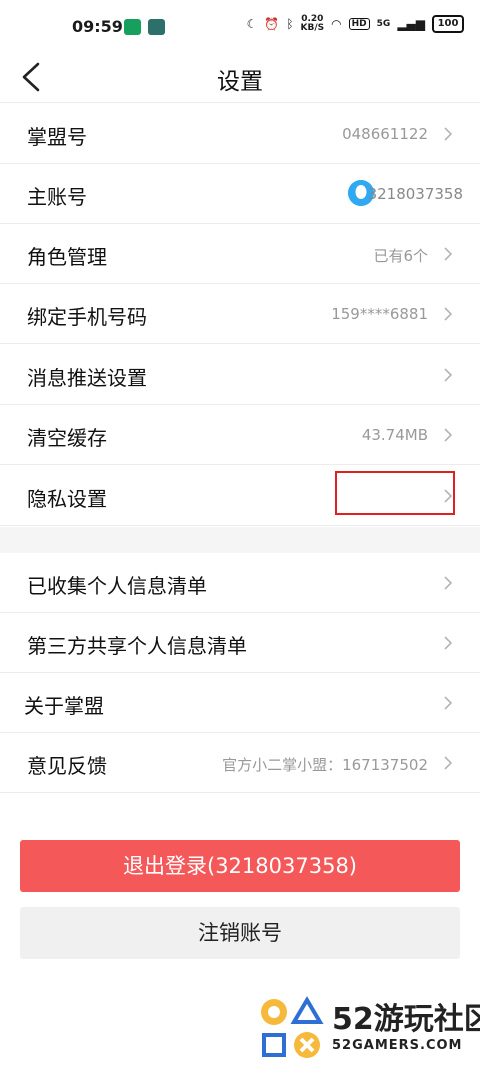 Image resolution: width=480 pixels, height=1072 pixels. Describe the element at coordinates (87, 317) in the screenshot. I see `row-label: 绑定手机号码` at that location.